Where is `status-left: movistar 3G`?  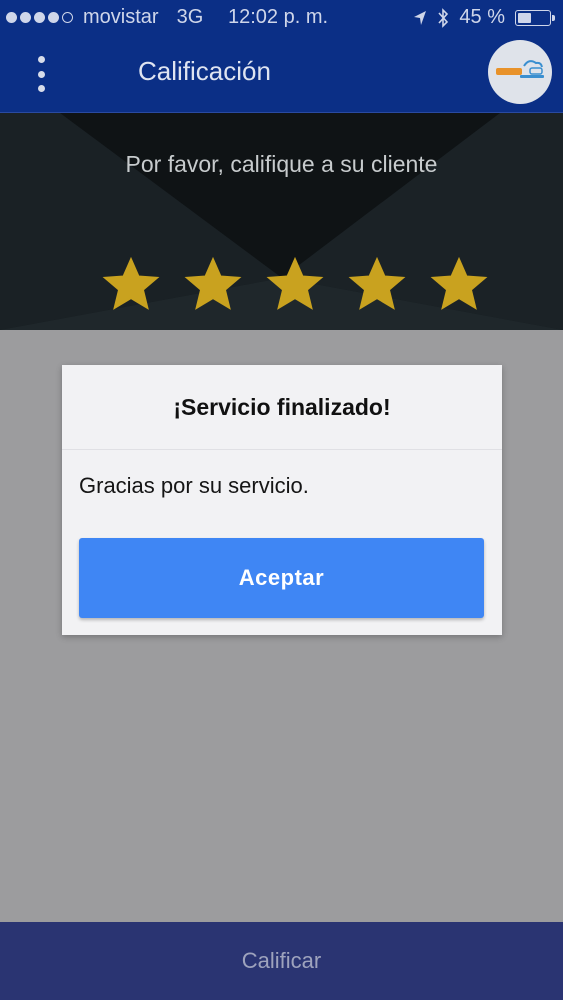
status-left: movistar 3G is located at coordinates (104, 17).